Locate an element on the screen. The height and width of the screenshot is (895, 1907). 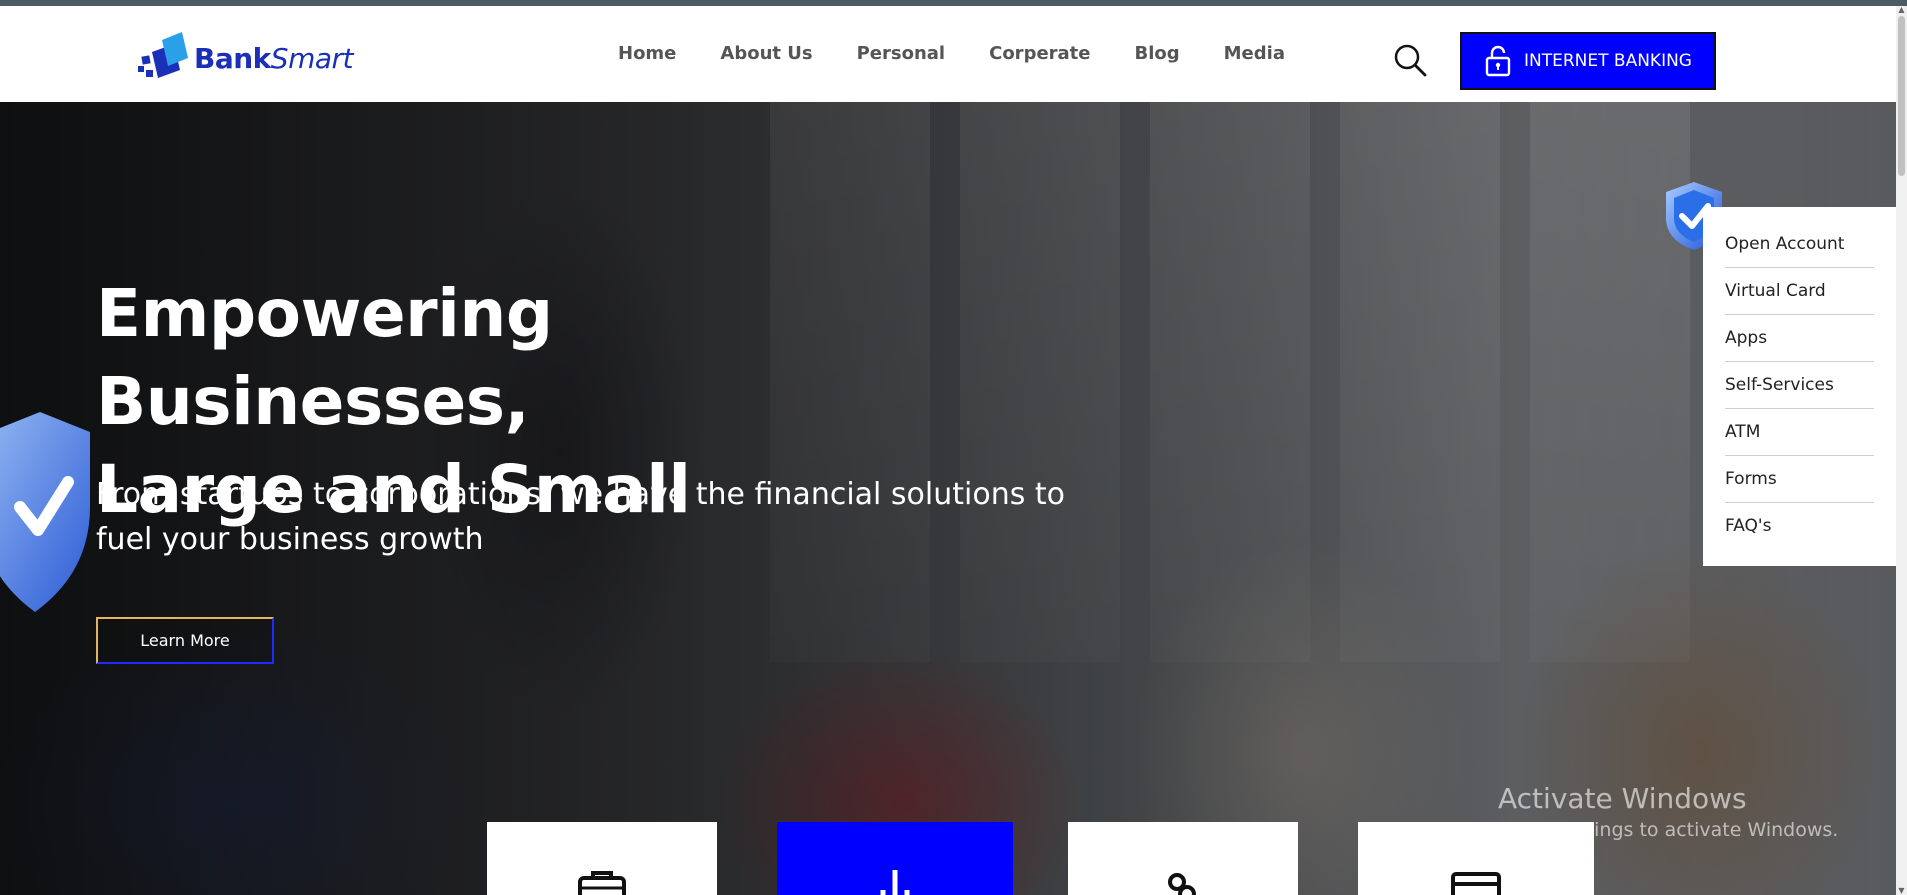
quick-link-faqs: FAQ's is located at coordinates (1799, 526).